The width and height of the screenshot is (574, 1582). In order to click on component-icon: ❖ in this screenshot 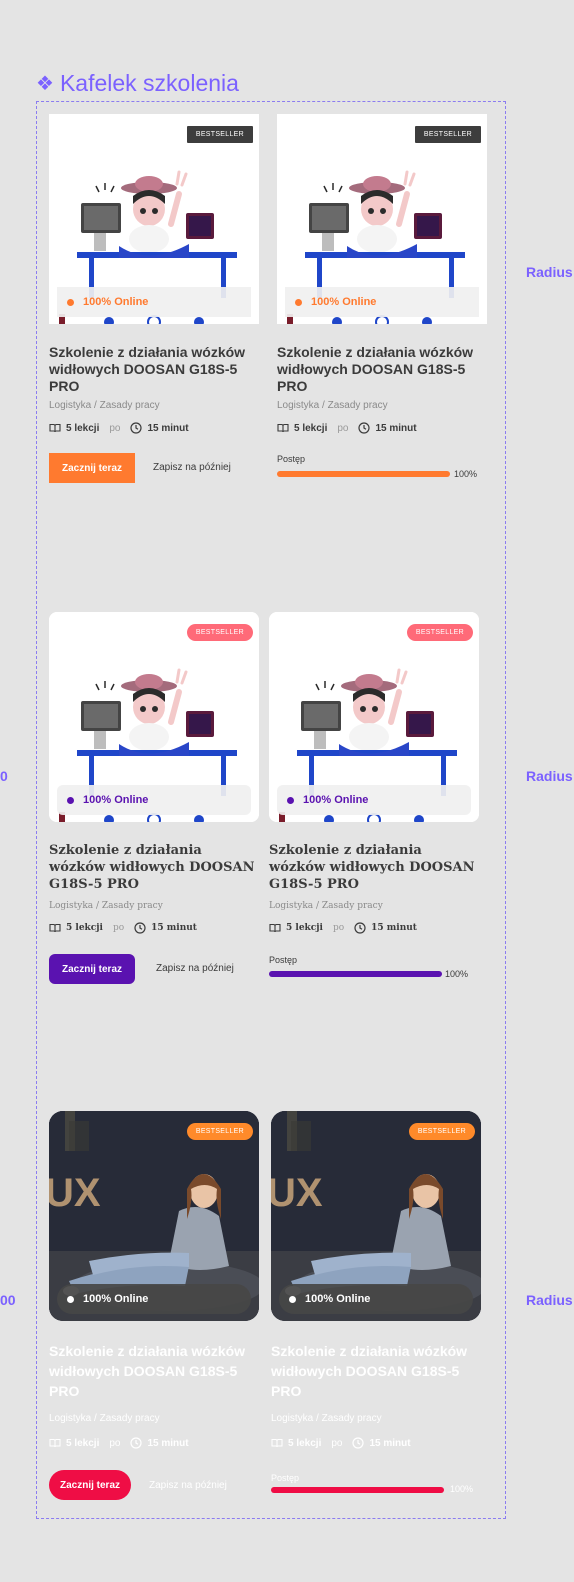, I will do `click(45, 83)`.